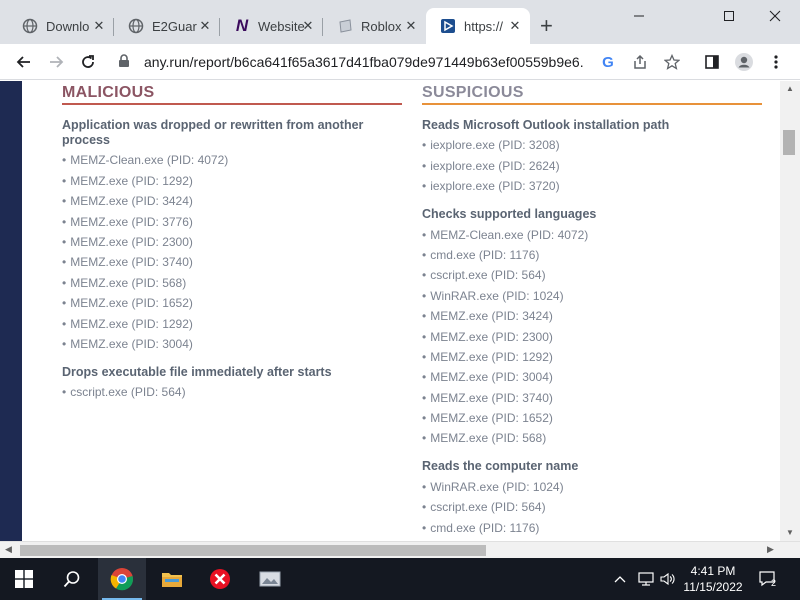  I want to click on forward-arrow-icon, so click(56, 62).